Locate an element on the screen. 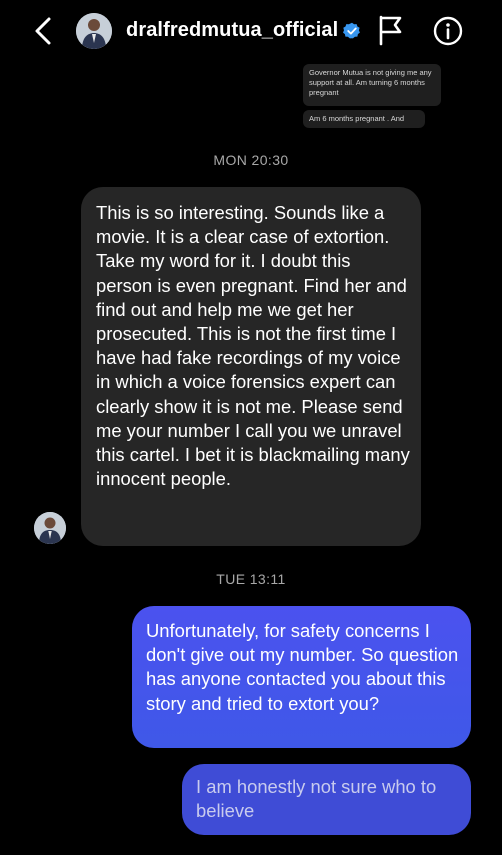  chat-header: dralfredmutua_official is located at coordinates (251, 31).